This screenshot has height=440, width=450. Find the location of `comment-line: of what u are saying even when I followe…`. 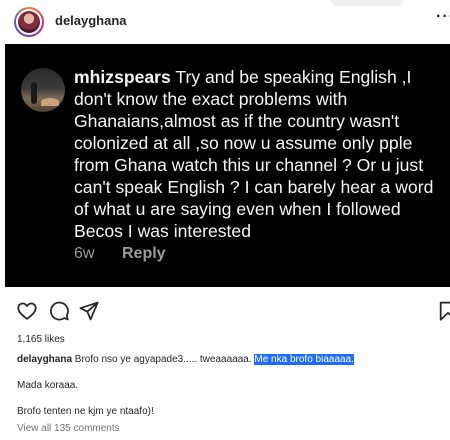

comment-line: of what u are saying even when I followe… is located at coordinates (237, 209).